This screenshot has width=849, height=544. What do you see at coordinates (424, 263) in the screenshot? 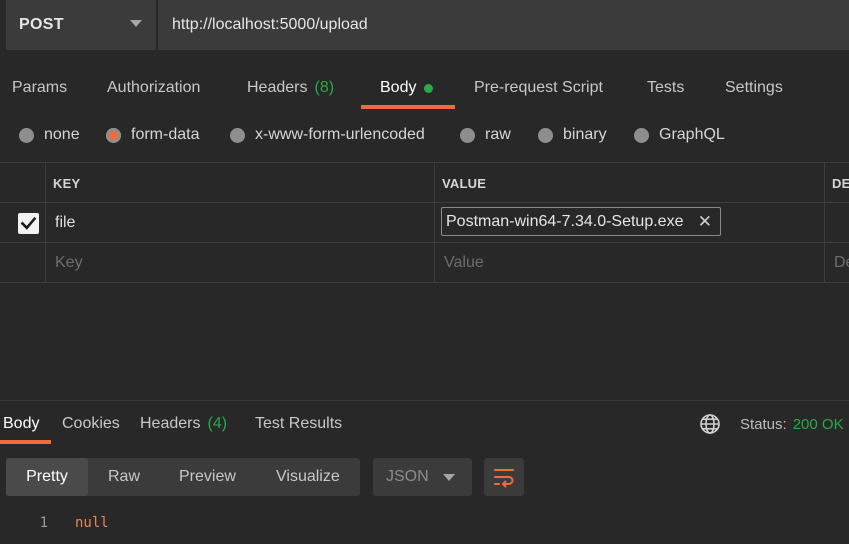
I see `table-row-new: Key Value De` at bounding box center [424, 263].